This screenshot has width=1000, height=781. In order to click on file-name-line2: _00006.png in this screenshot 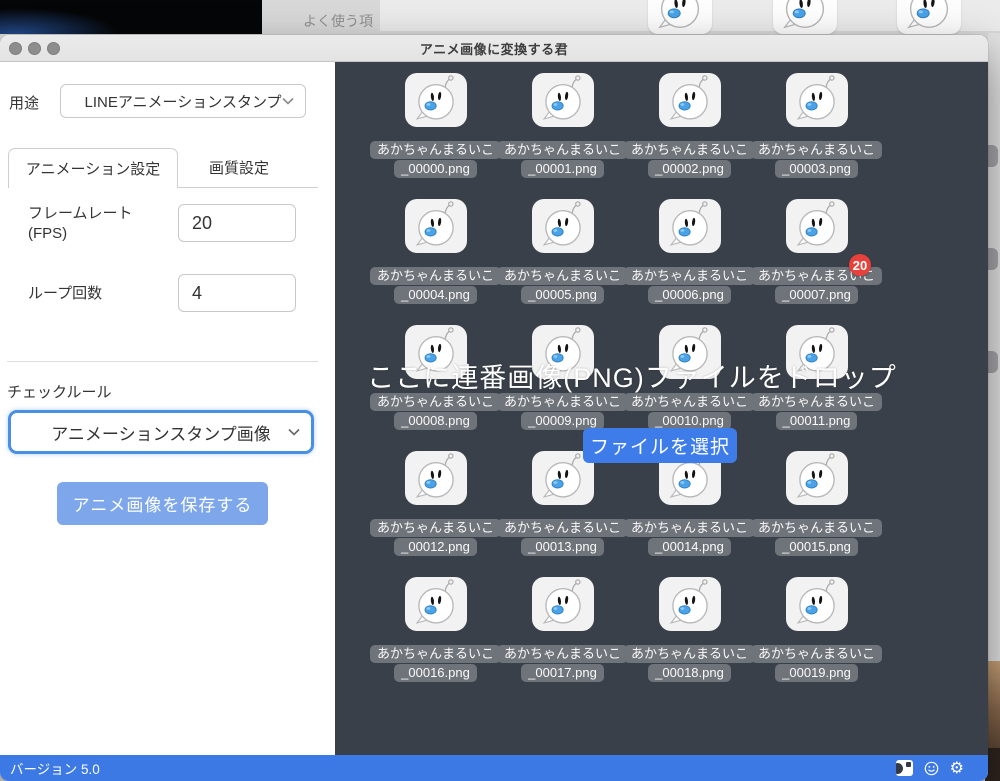, I will do `click(689, 295)`.